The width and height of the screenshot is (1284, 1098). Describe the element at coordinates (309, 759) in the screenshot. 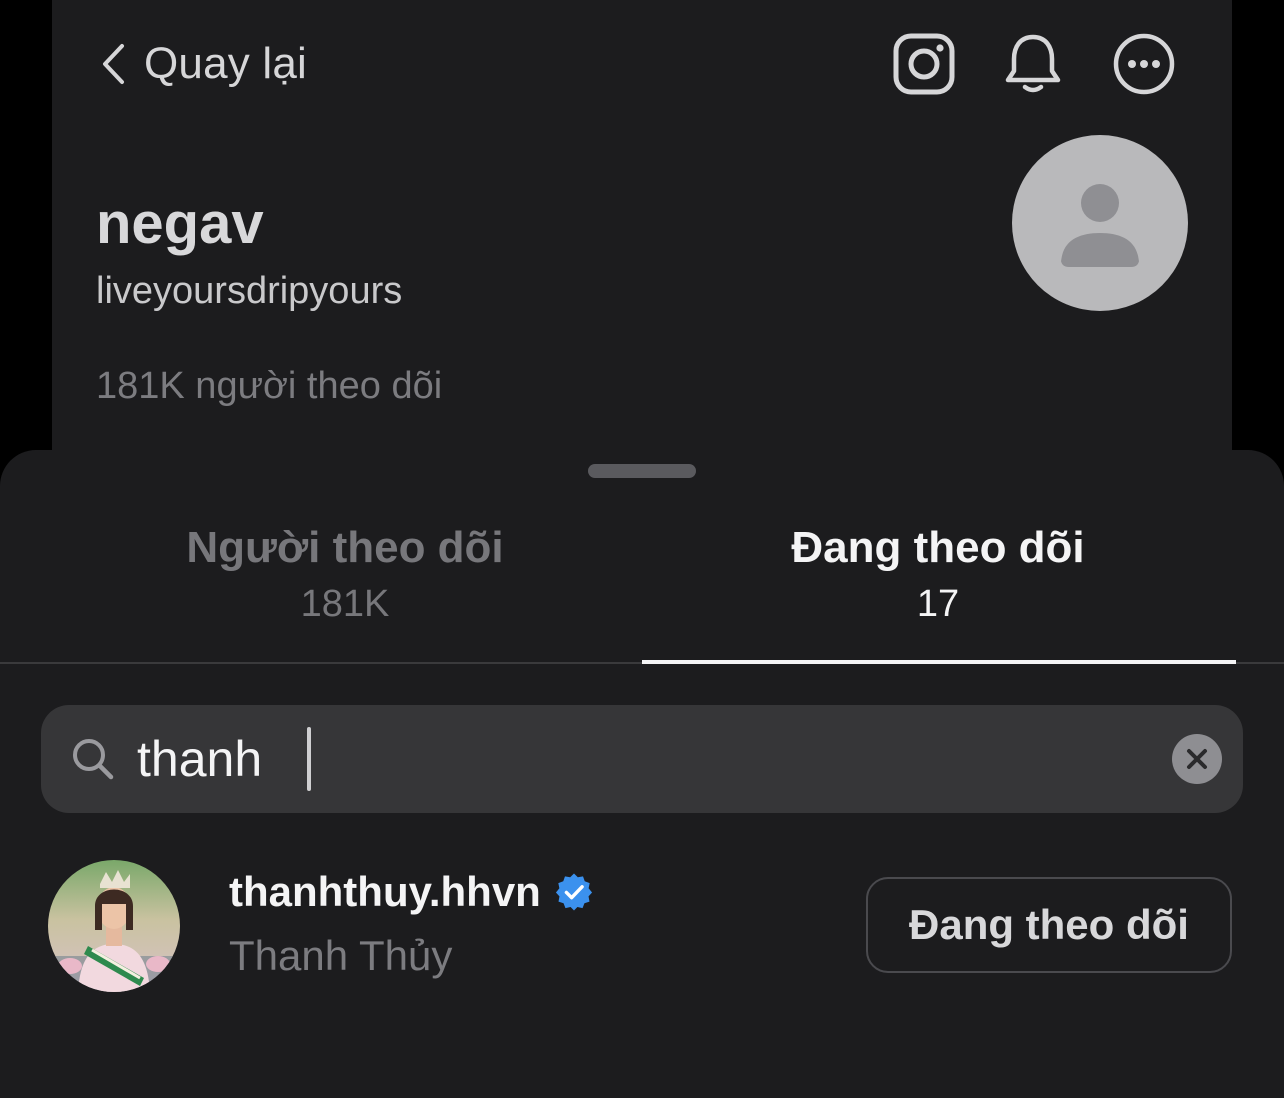

I see `text-caret` at that location.